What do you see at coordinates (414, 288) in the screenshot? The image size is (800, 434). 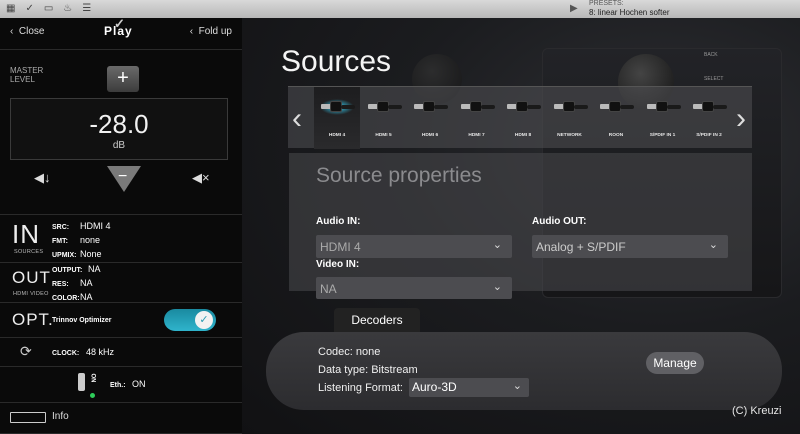 I see `video-in-select: NA ⌄` at bounding box center [414, 288].